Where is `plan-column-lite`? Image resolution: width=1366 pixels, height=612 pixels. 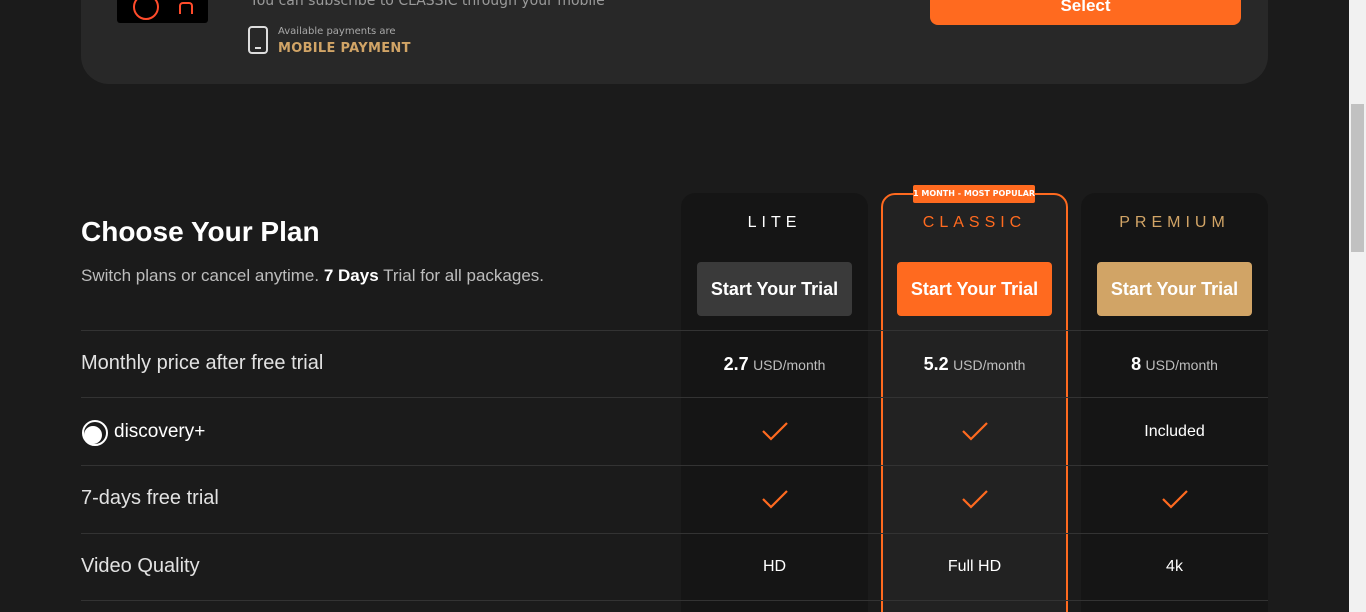
plan-column-lite is located at coordinates (774, 402).